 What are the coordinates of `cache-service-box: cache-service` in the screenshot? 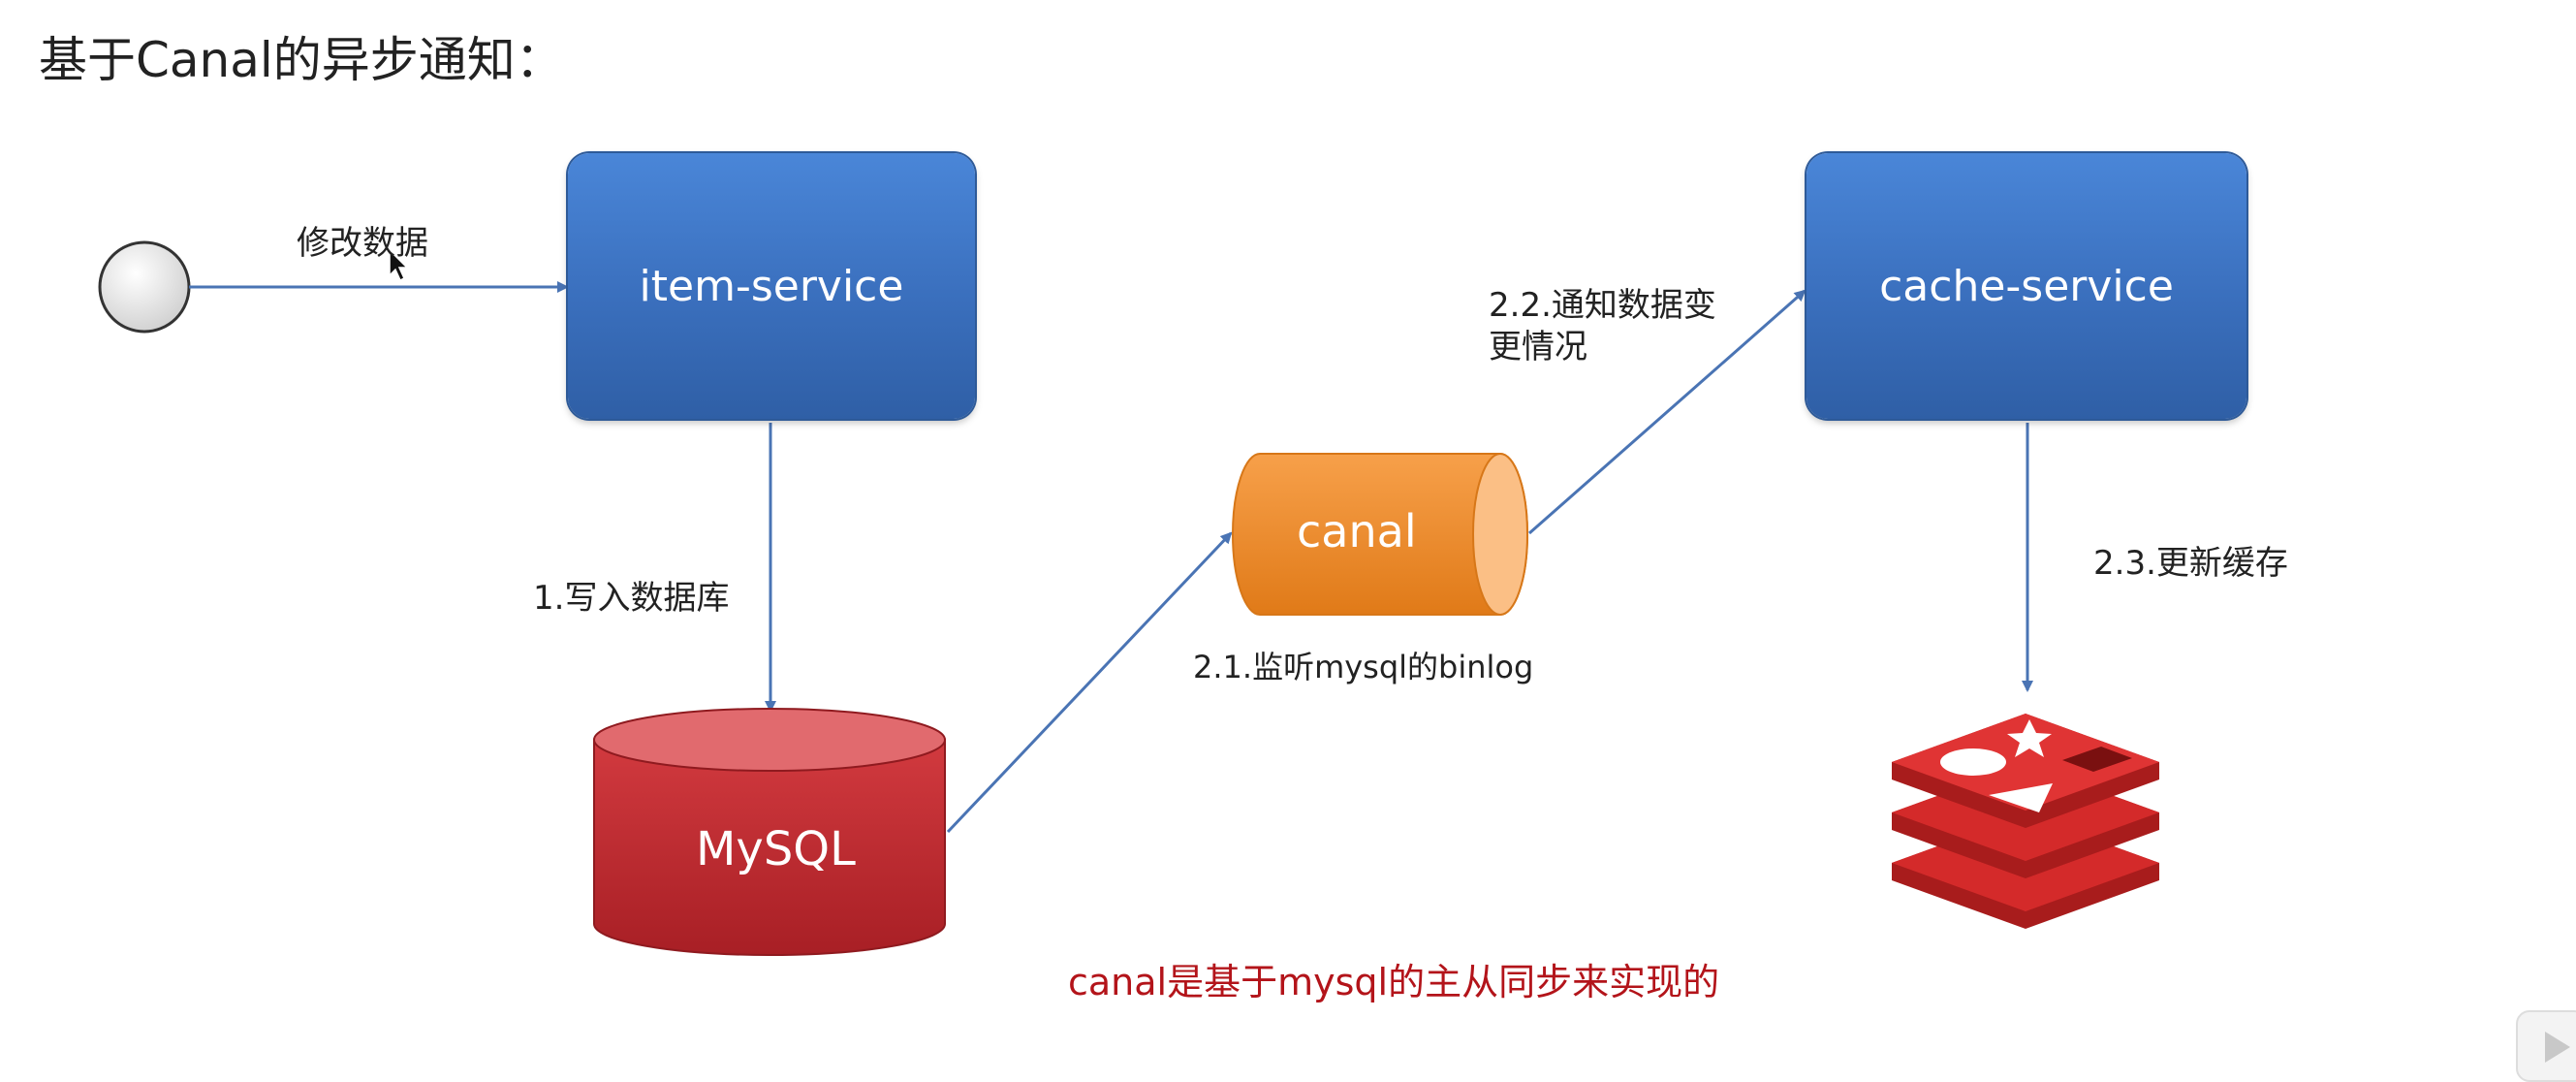 It's located at (2026, 286).